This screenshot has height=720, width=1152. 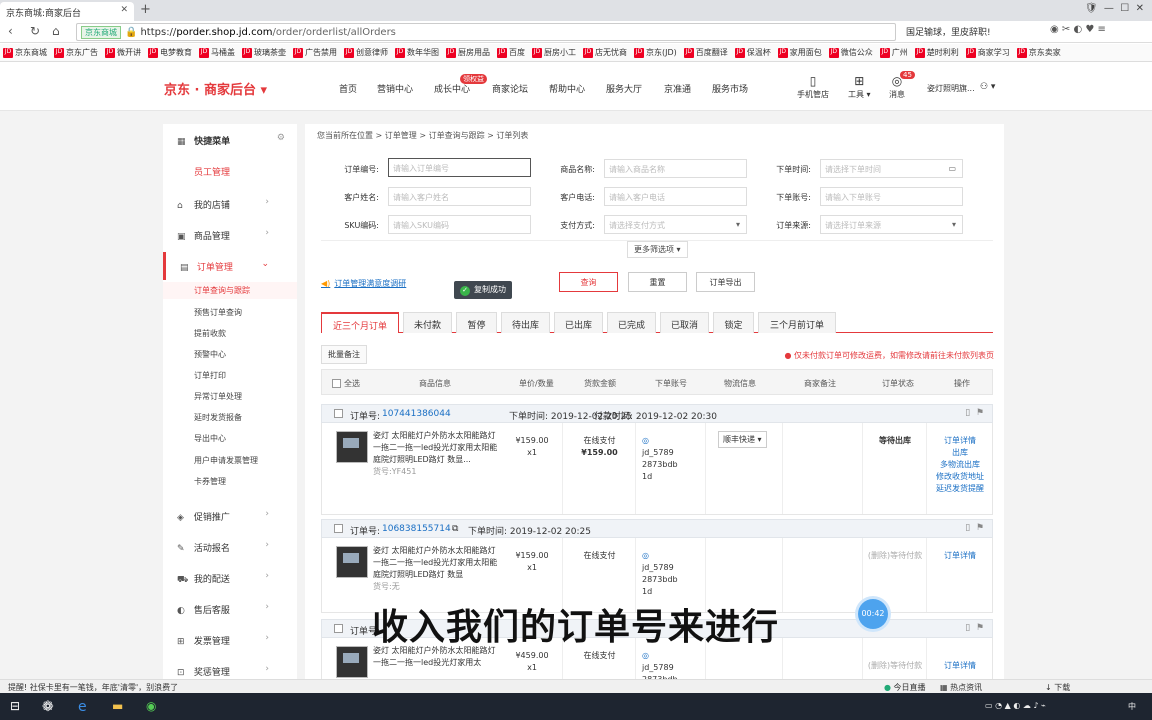 What do you see at coordinates (891, 168) in the screenshot?
I see `order-time-picker: 请选择下单时间 ▭` at bounding box center [891, 168].